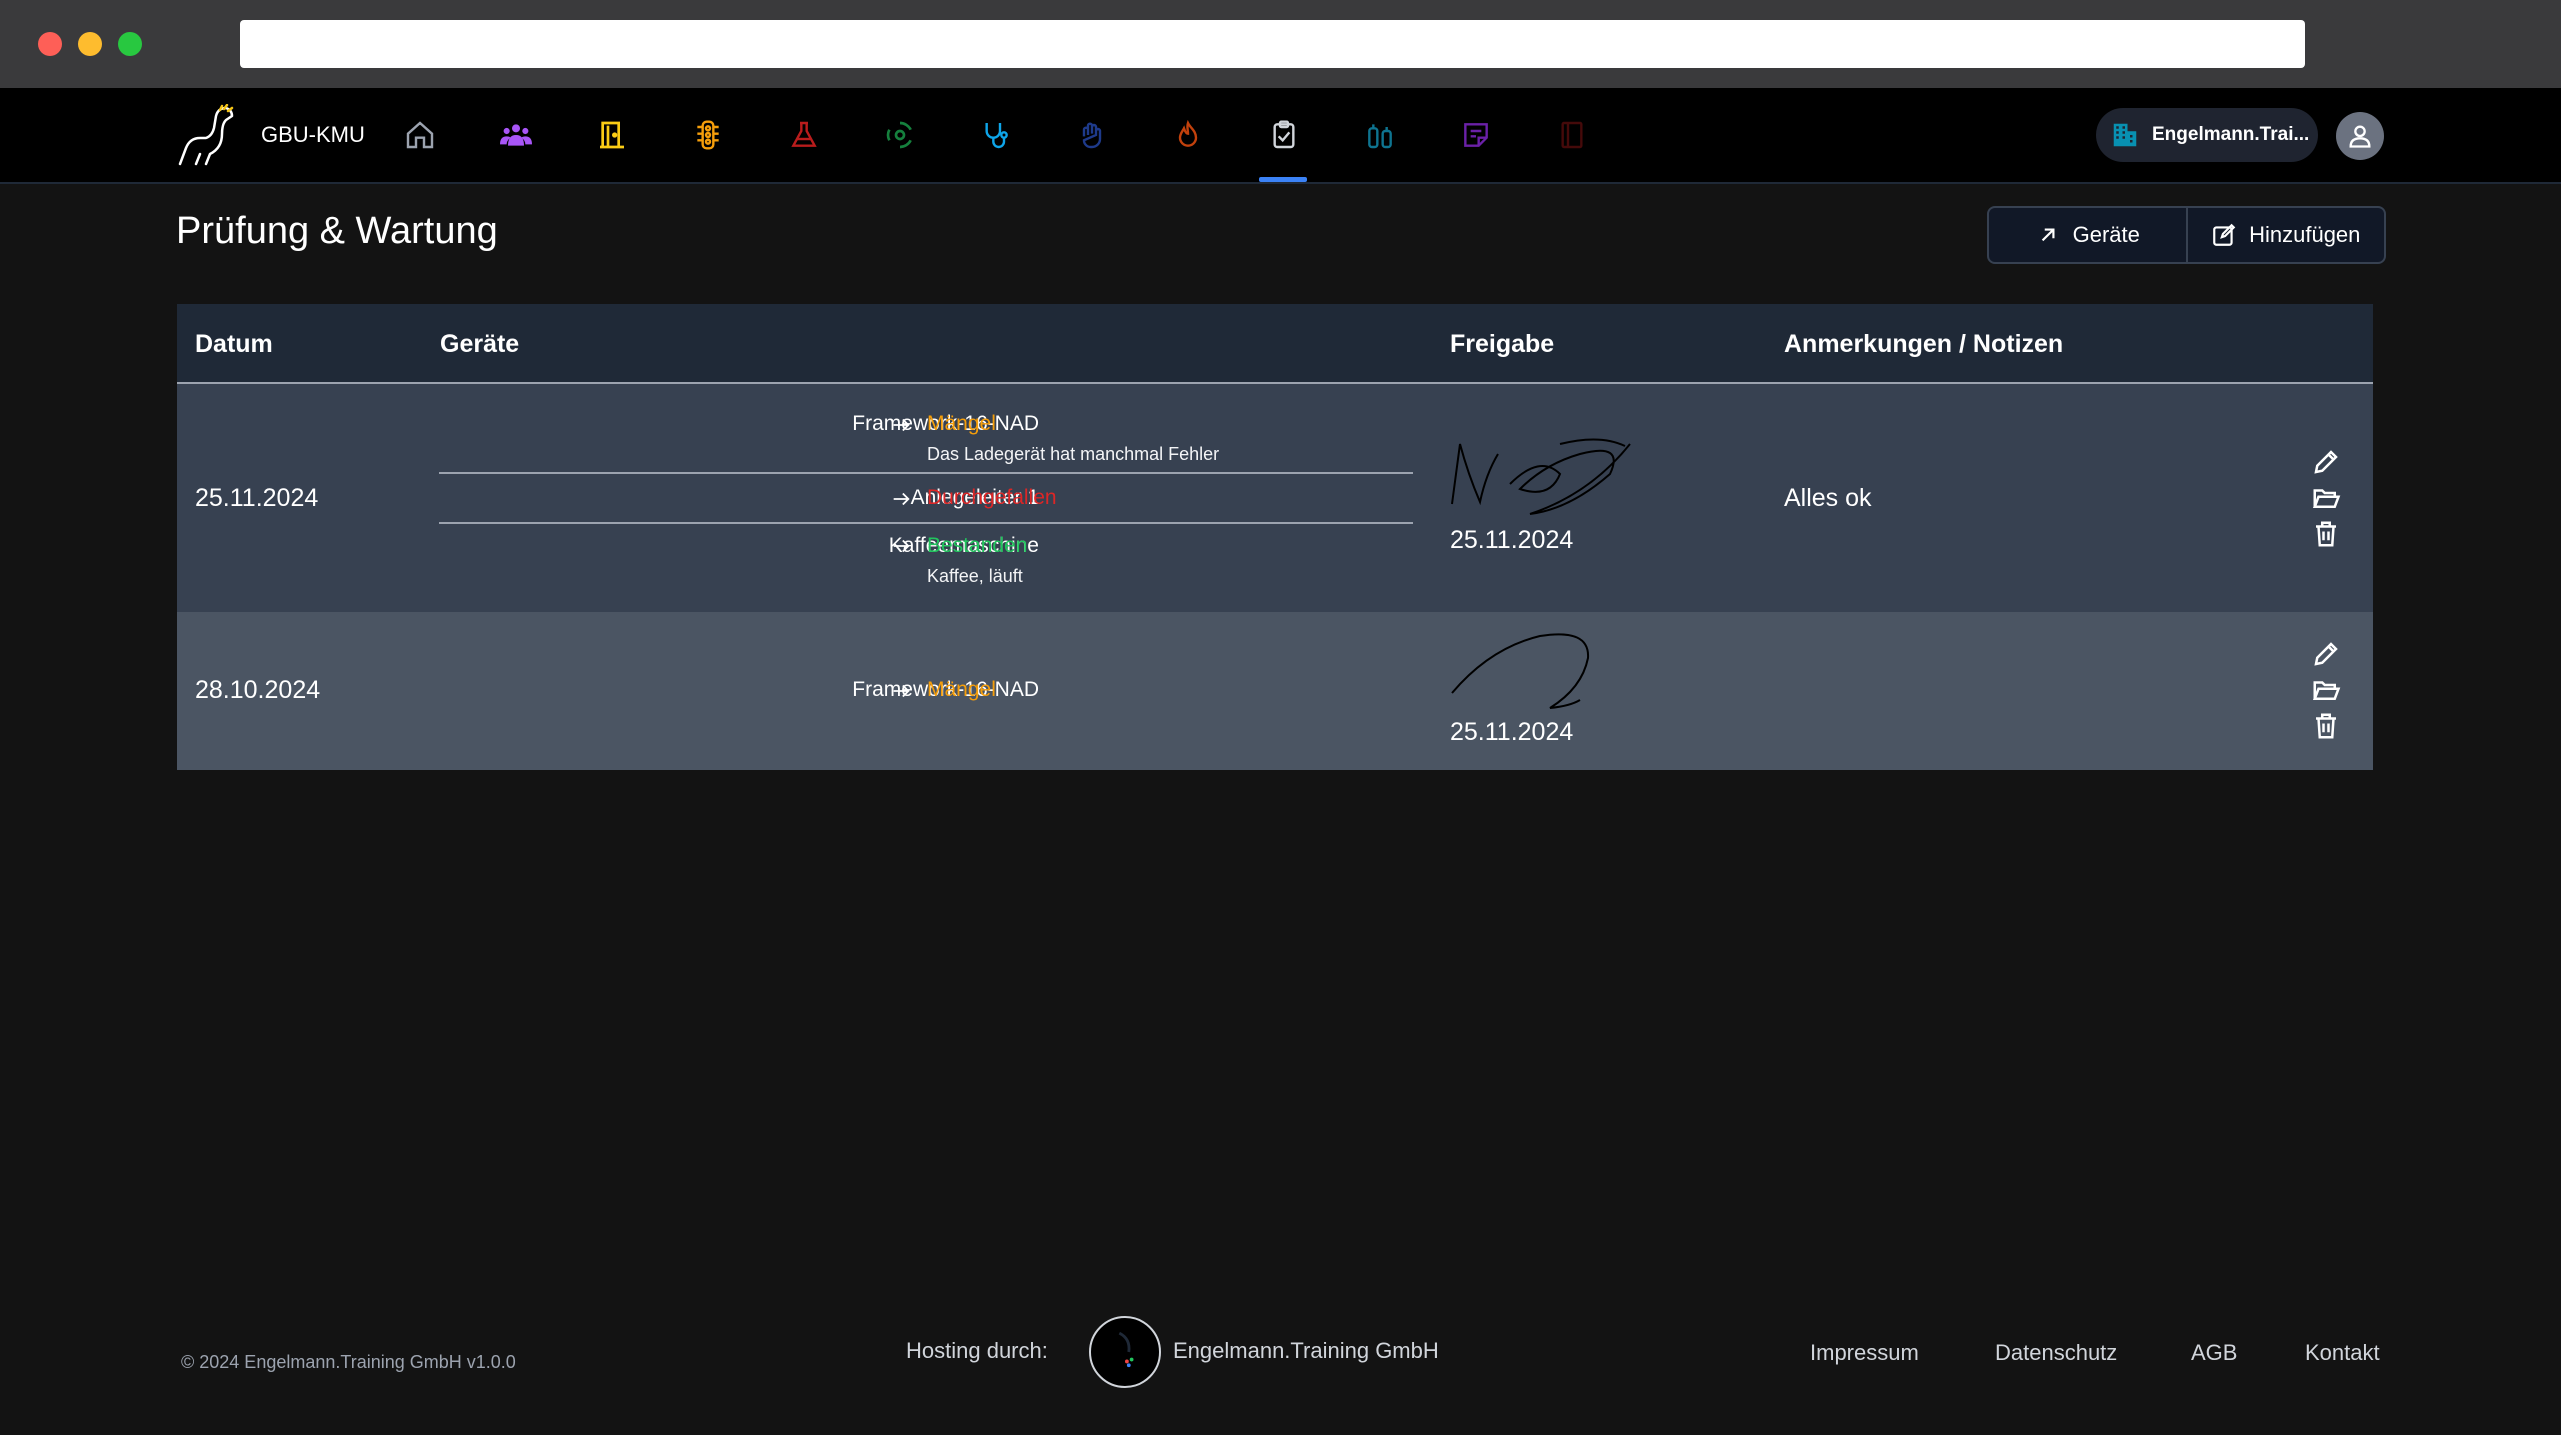 This screenshot has width=2561, height=1435. What do you see at coordinates (1283, 179) in the screenshot?
I see `active-nav-indicator` at bounding box center [1283, 179].